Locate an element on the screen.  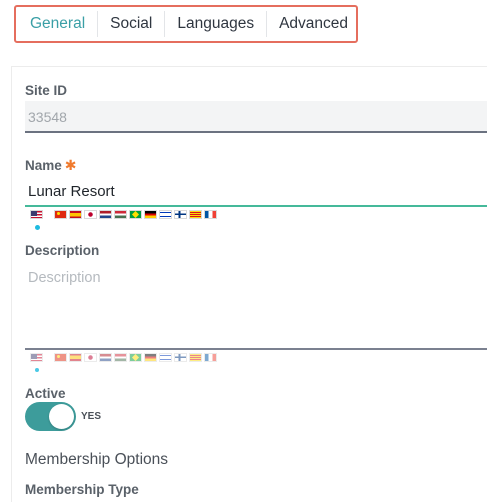
name-value: Lunar Resort is located at coordinates (71, 191).